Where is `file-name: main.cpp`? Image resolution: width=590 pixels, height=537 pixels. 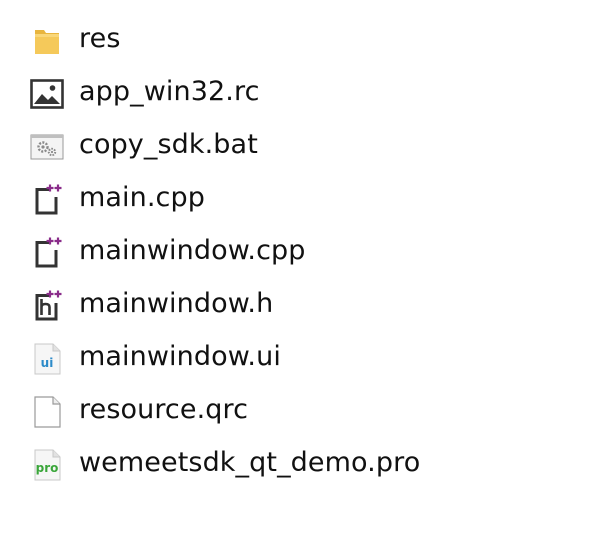
file-name: main.cpp is located at coordinates (142, 197).